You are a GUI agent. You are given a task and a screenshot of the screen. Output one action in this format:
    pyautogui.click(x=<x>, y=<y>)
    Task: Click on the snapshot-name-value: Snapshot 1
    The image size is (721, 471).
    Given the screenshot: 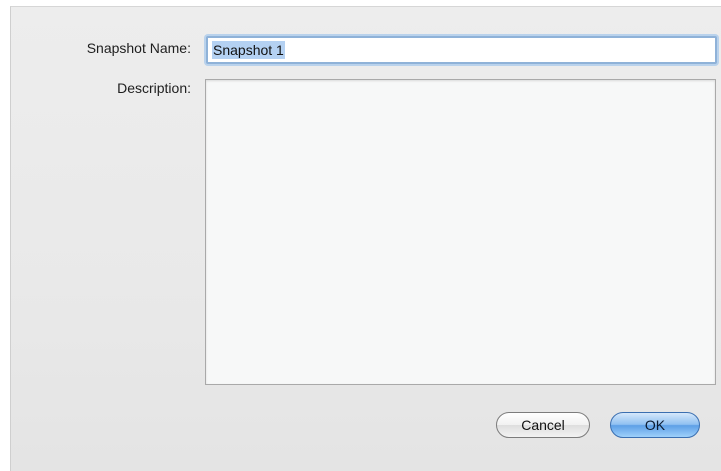 What is the action you would take?
    pyautogui.click(x=248, y=50)
    